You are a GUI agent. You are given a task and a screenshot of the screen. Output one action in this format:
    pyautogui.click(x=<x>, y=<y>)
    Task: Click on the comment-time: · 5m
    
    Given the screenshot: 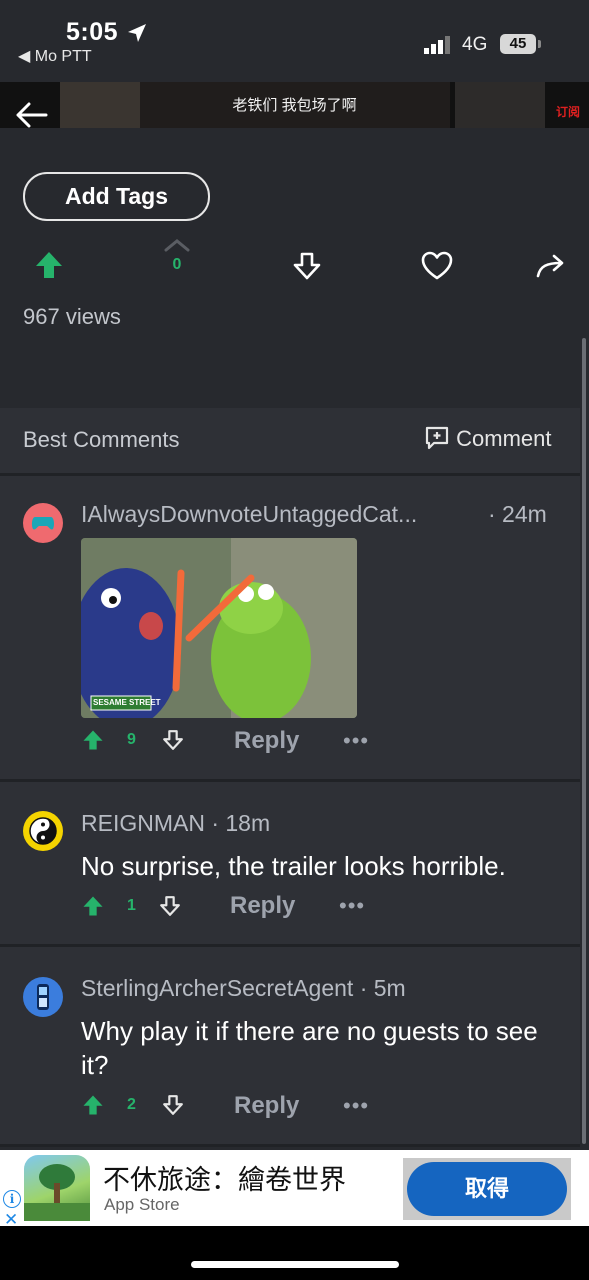 What is the action you would take?
    pyautogui.click(x=382, y=988)
    